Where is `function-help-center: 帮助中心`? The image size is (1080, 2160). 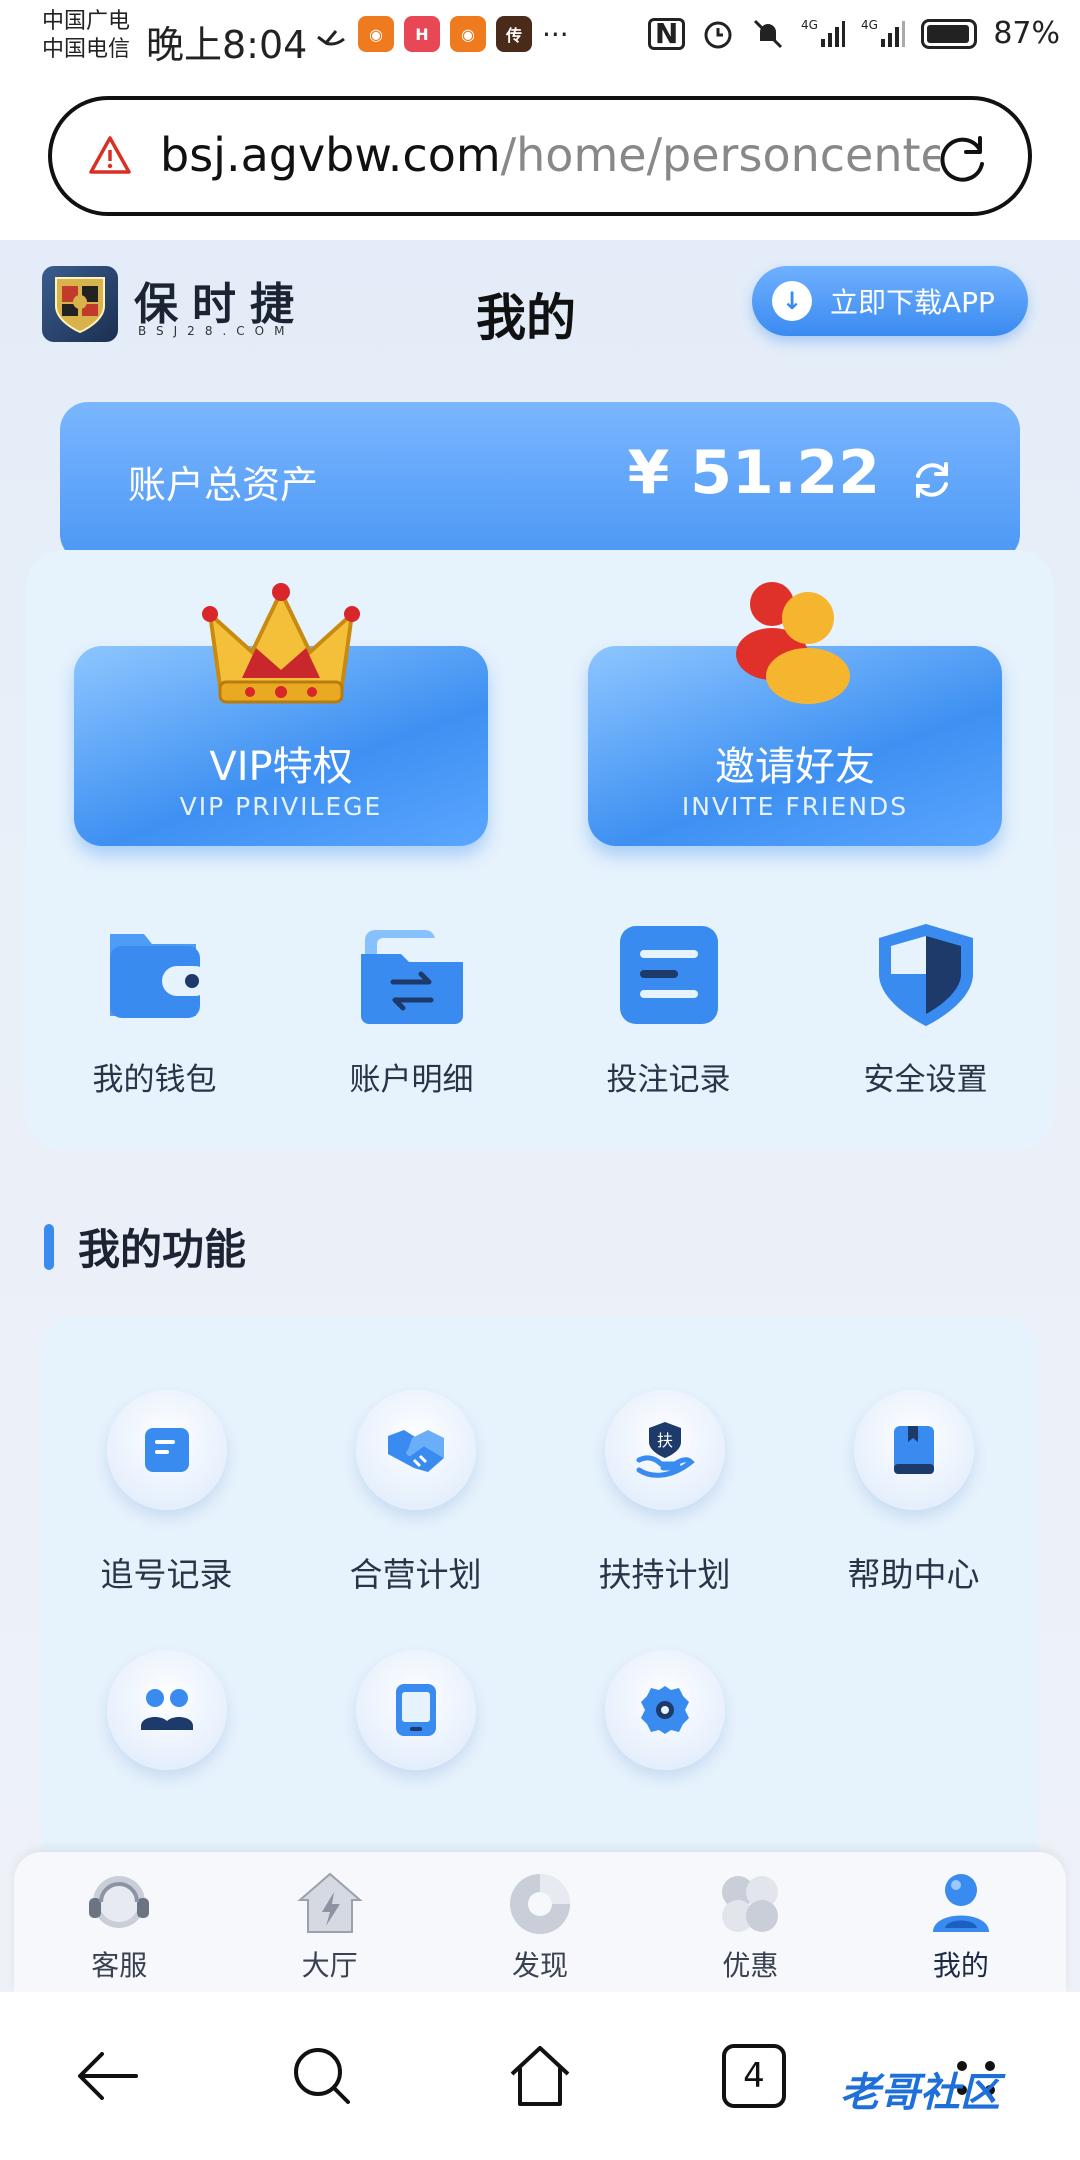
function-help-center: 帮助中心 is located at coordinates (913, 1520).